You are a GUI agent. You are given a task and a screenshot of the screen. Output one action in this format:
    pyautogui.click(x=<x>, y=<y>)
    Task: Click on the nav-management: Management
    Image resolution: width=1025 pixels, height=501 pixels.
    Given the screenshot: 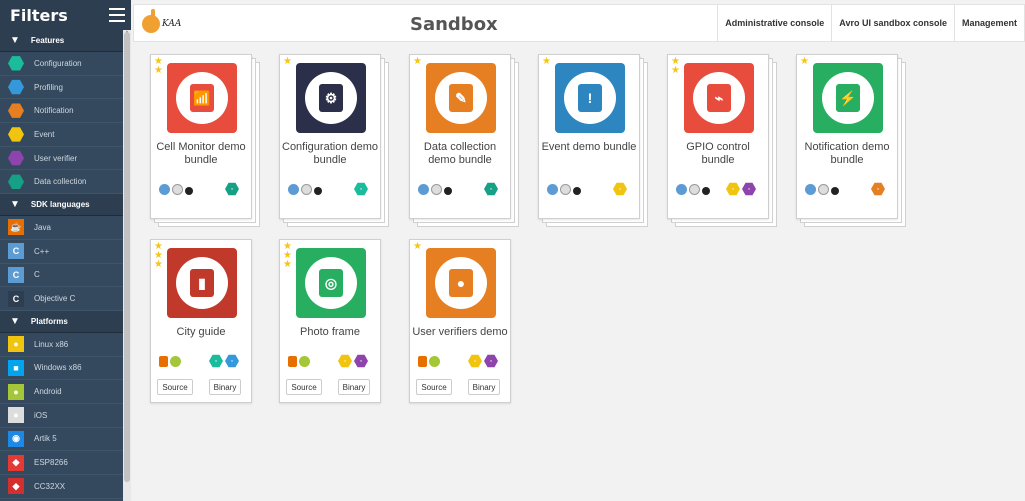 What is the action you would take?
    pyautogui.click(x=988, y=23)
    